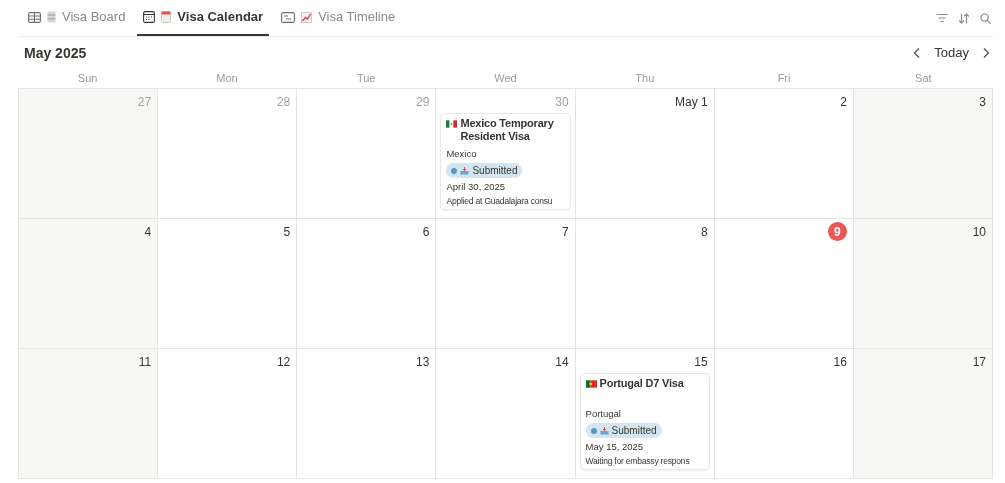  I want to click on day-number: 29, so click(423, 102).